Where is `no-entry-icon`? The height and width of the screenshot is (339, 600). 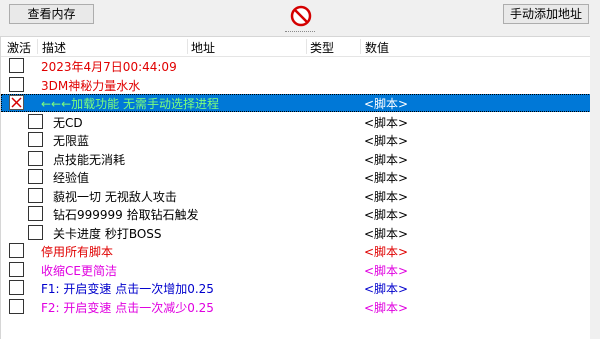
no-entry-icon is located at coordinates (301, 16).